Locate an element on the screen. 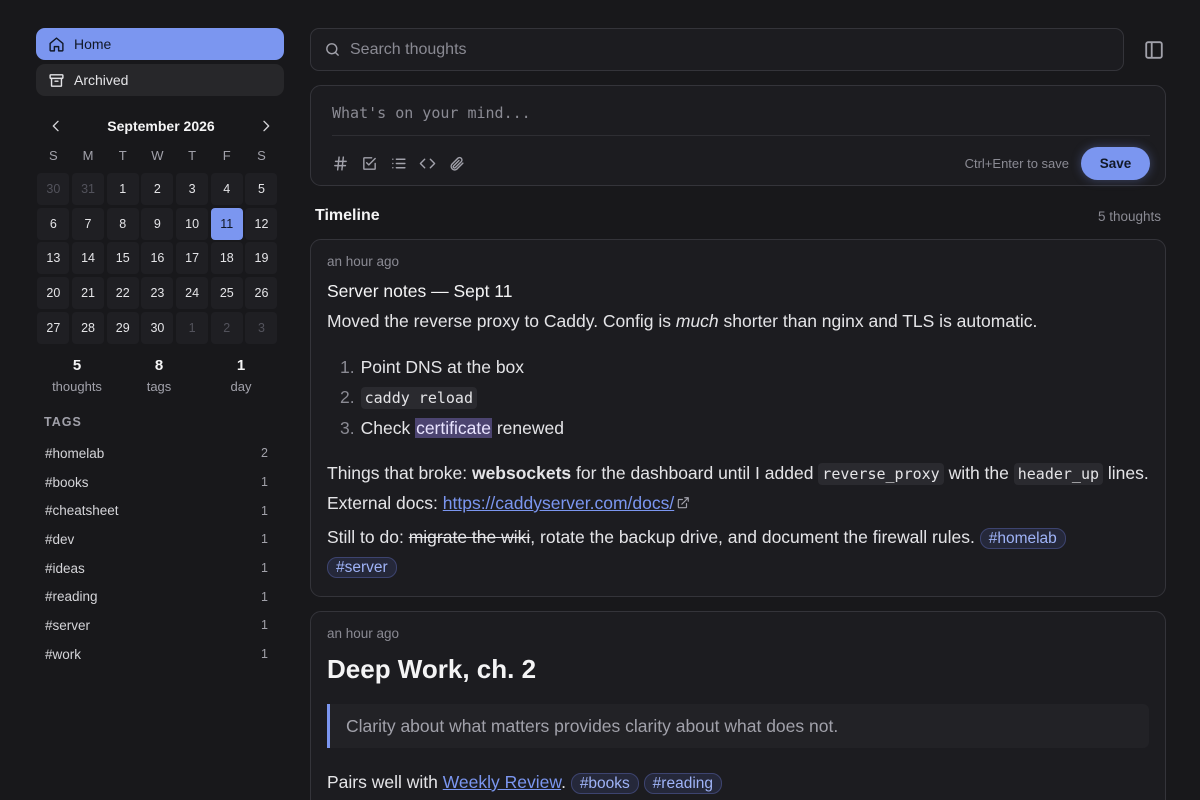  calendar-day: 14 is located at coordinates (88, 258).